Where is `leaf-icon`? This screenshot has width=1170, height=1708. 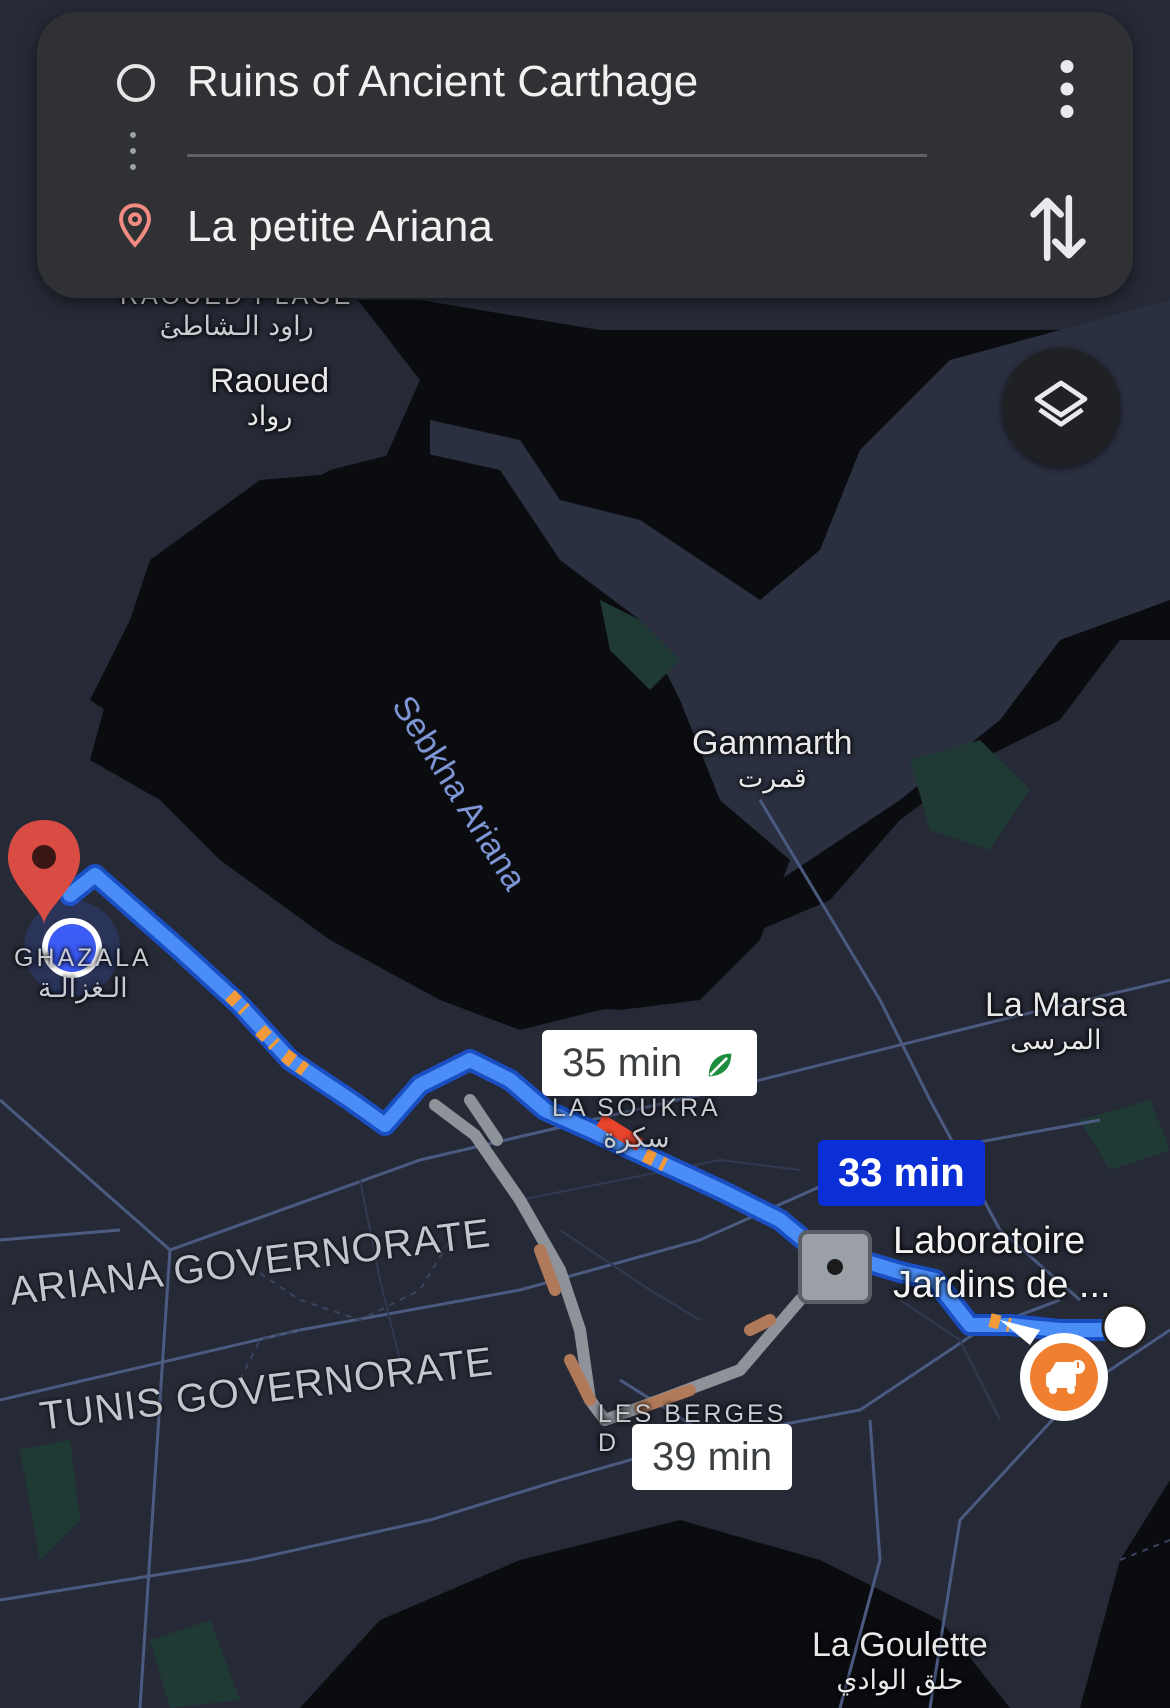
leaf-icon is located at coordinates (720, 1065).